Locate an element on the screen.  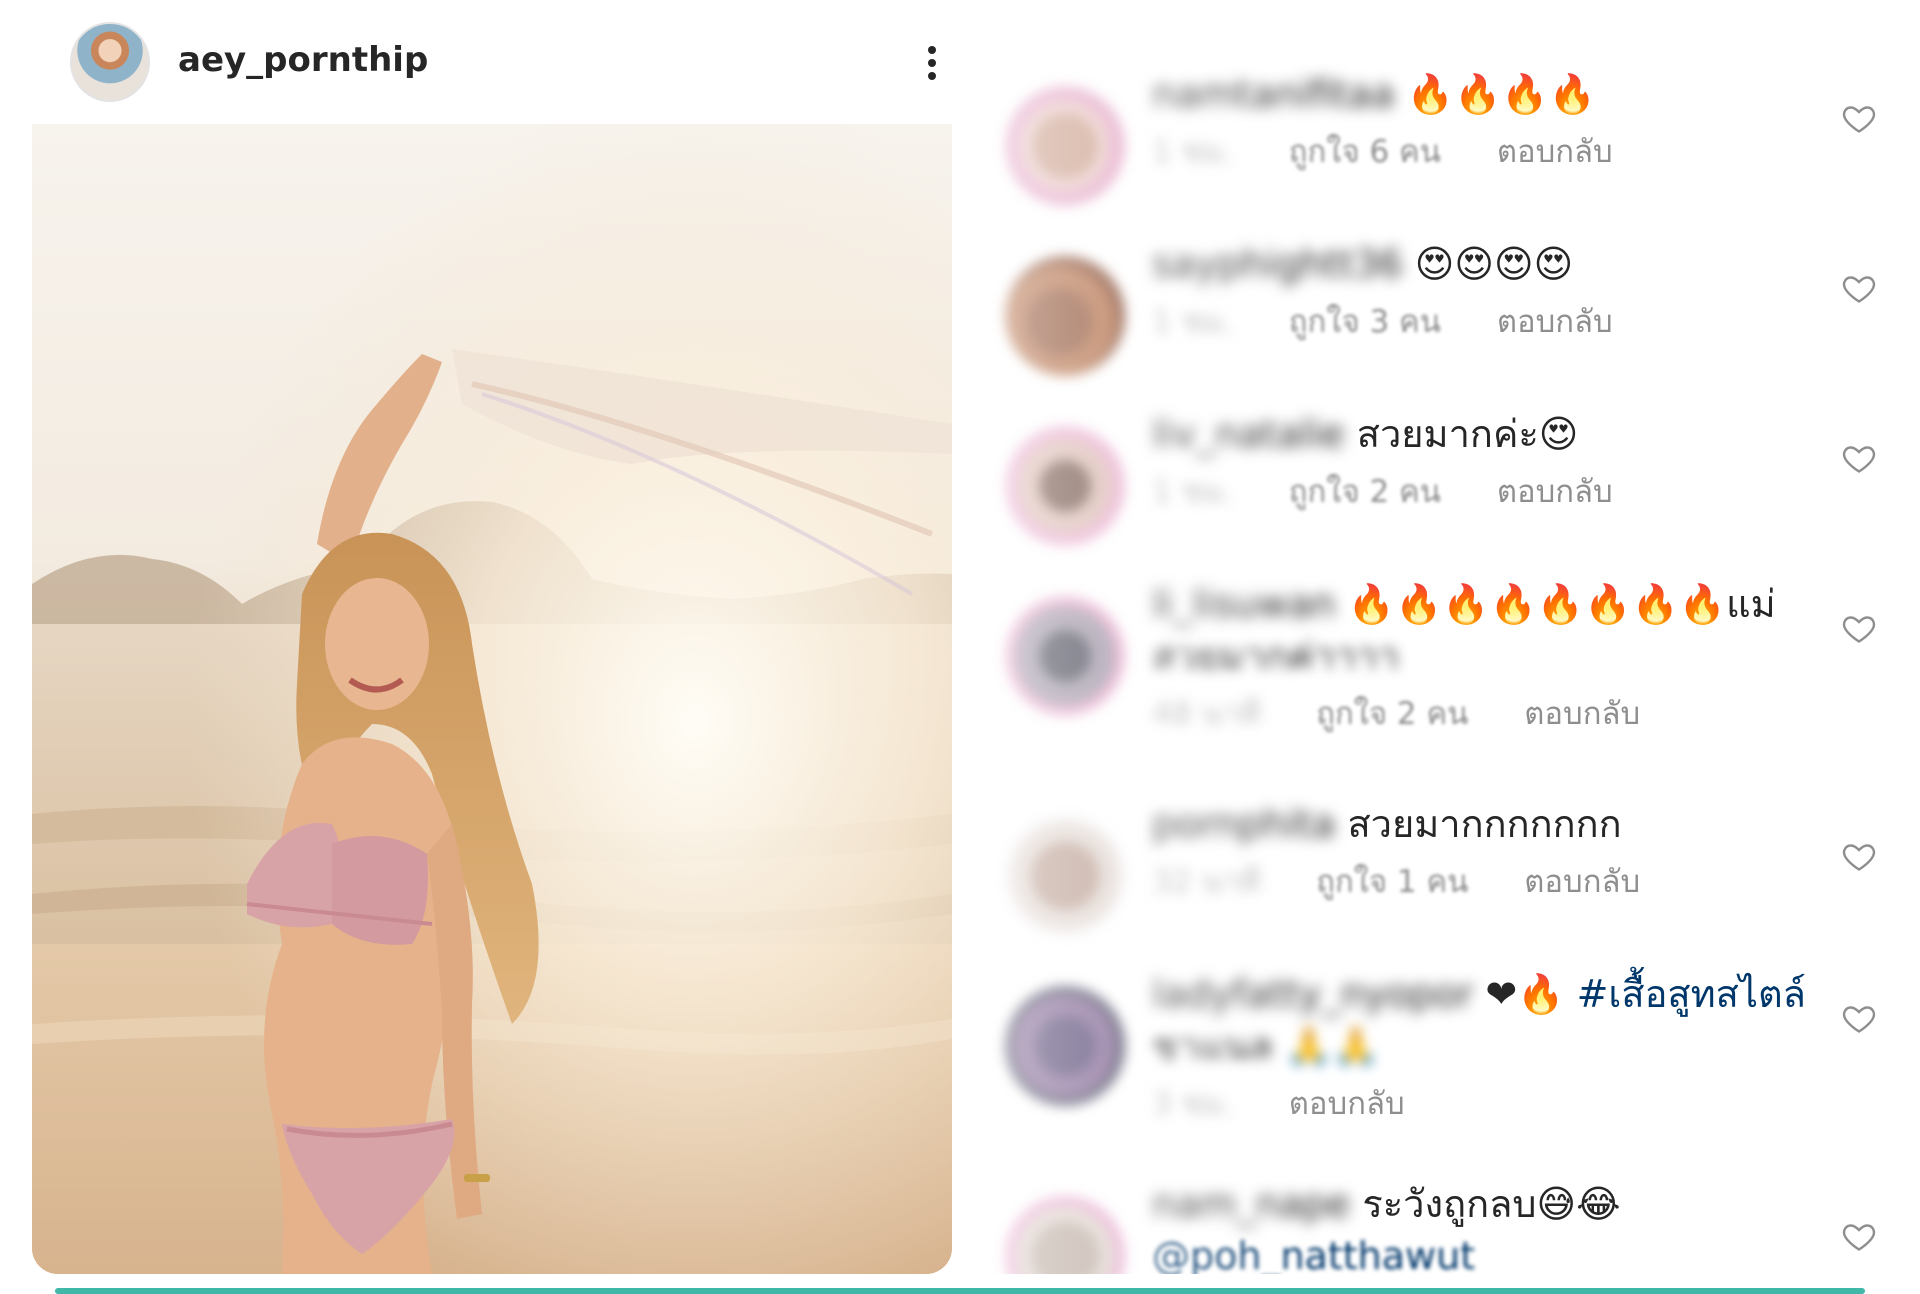
comment-likes: ถูกใจ 3 คน is located at coordinates (1365, 321).